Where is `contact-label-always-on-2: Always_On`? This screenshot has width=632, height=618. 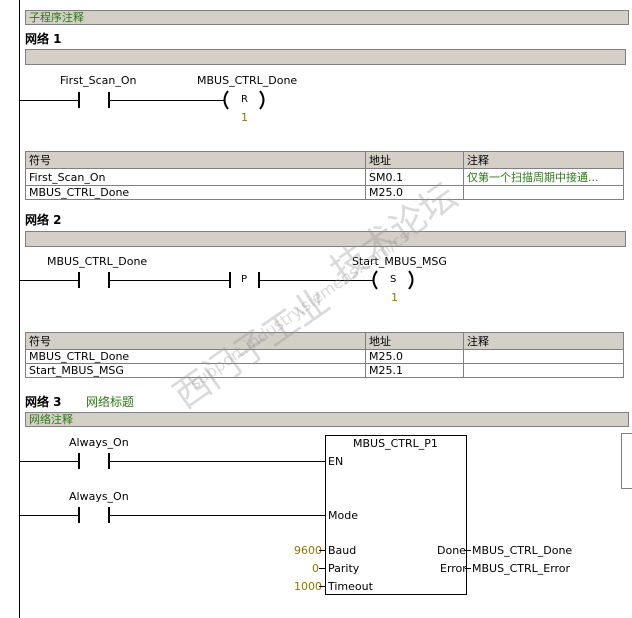 contact-label-always-on-2: Always_On is located at coordinates (99, 496).